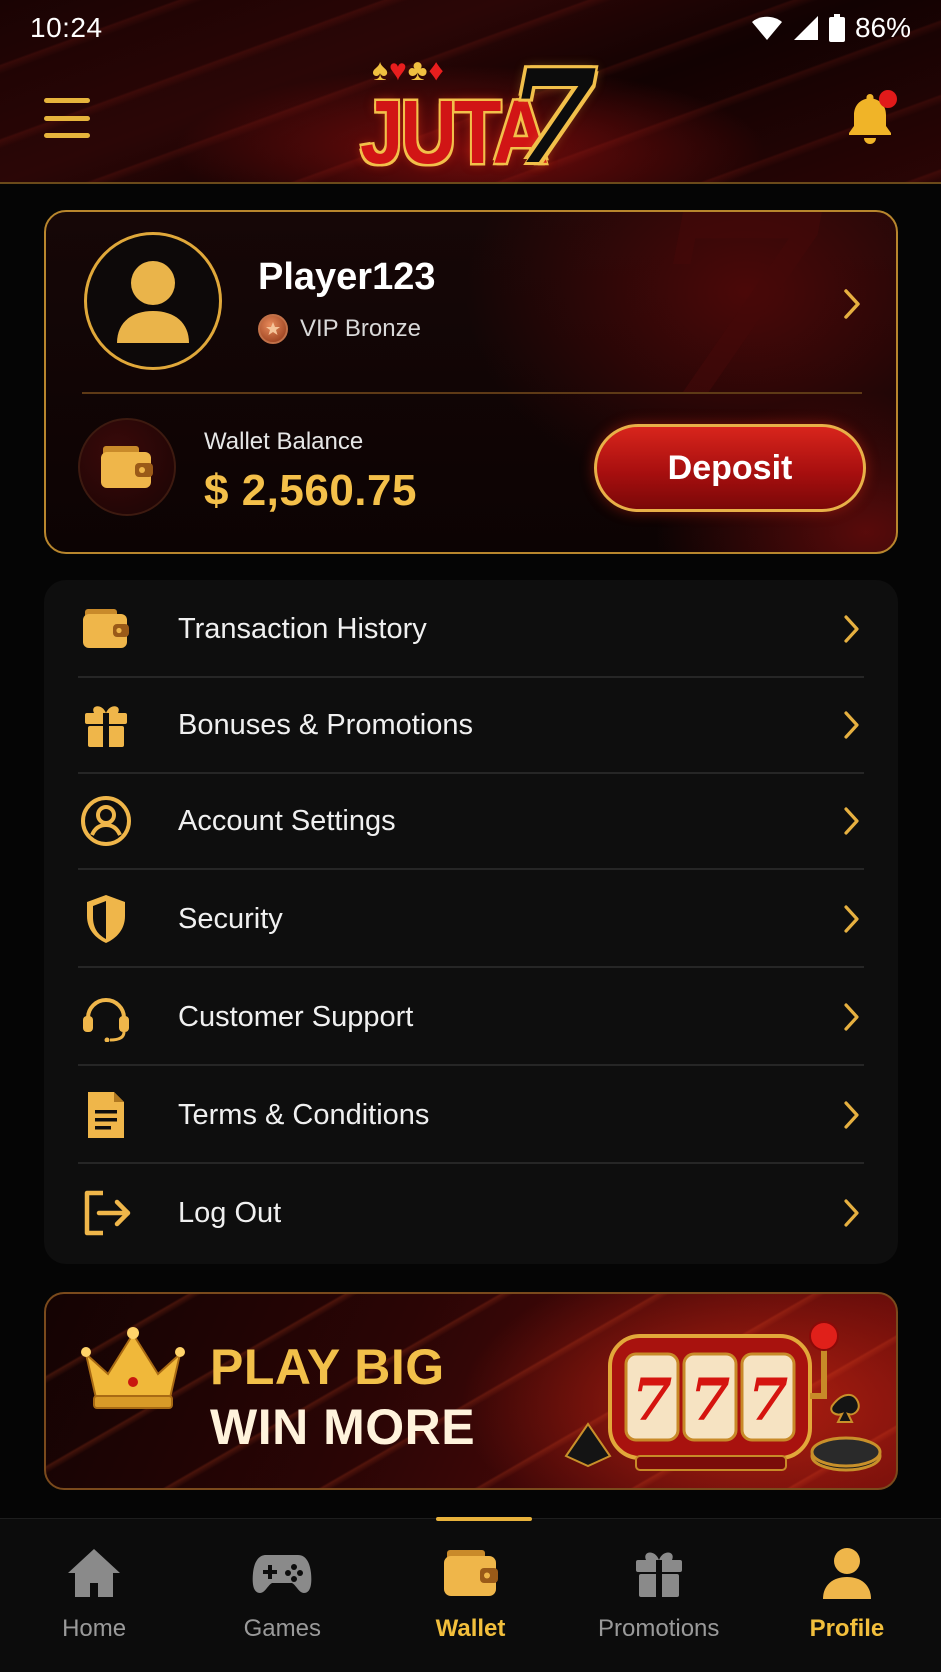 The width and height of the screenshot is (941, 1672). I want to click on active-tab-indicator, so click(484, 1519).